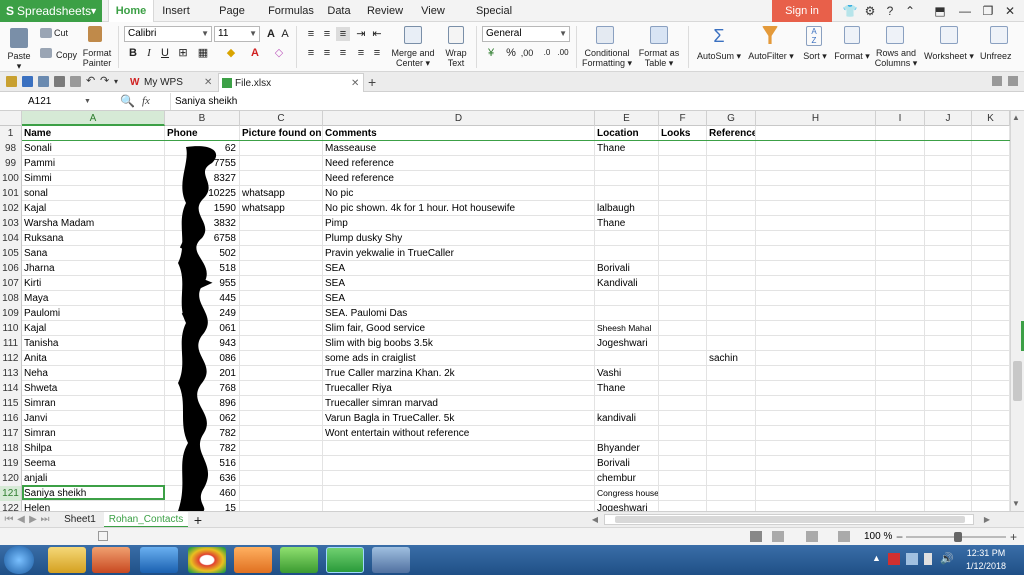  I want to click on row-number: 100, so click(11, 178).